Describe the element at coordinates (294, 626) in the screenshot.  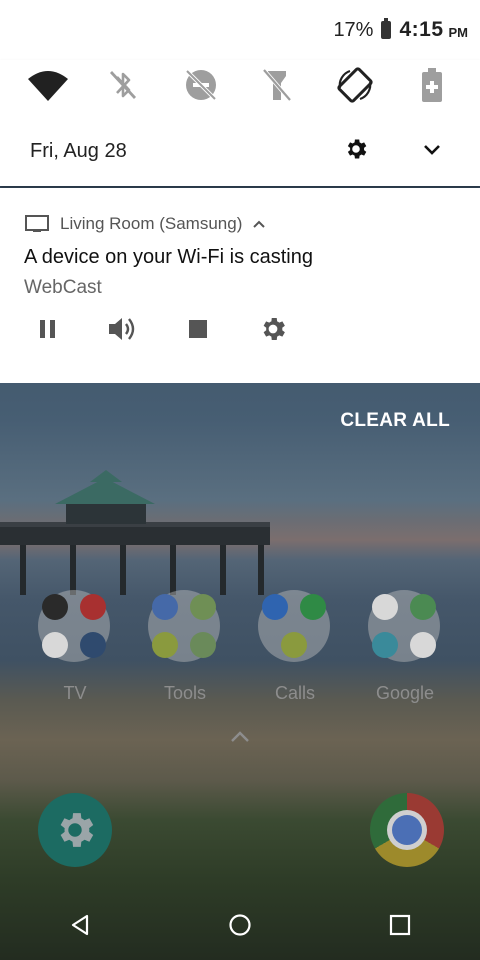
I see `folder-calls` at that location.